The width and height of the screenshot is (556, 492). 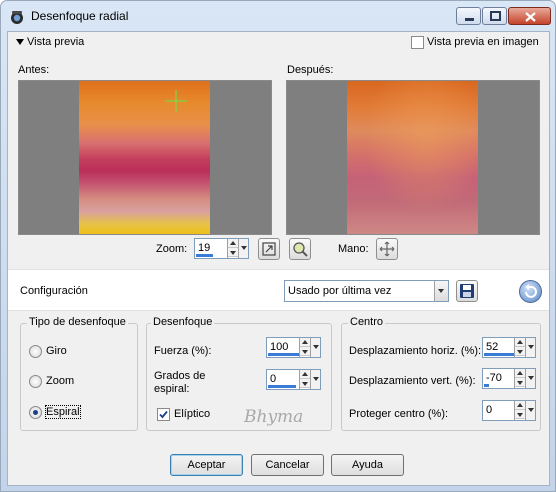 I want to click on before-image, so click(x=144, y=157).